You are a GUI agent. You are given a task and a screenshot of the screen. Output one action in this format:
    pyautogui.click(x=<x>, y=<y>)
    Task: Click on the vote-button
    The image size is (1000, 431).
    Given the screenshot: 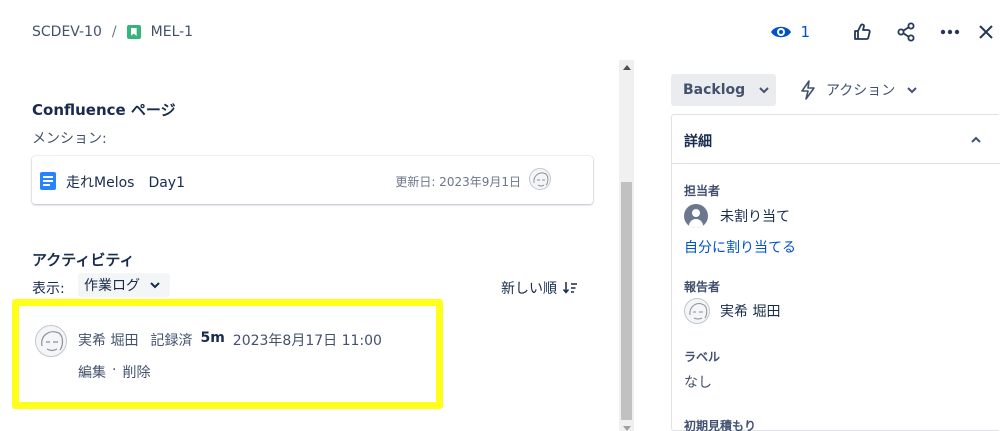 What is the action you would take?
    pyautogui.click(x=862, y=32)
    